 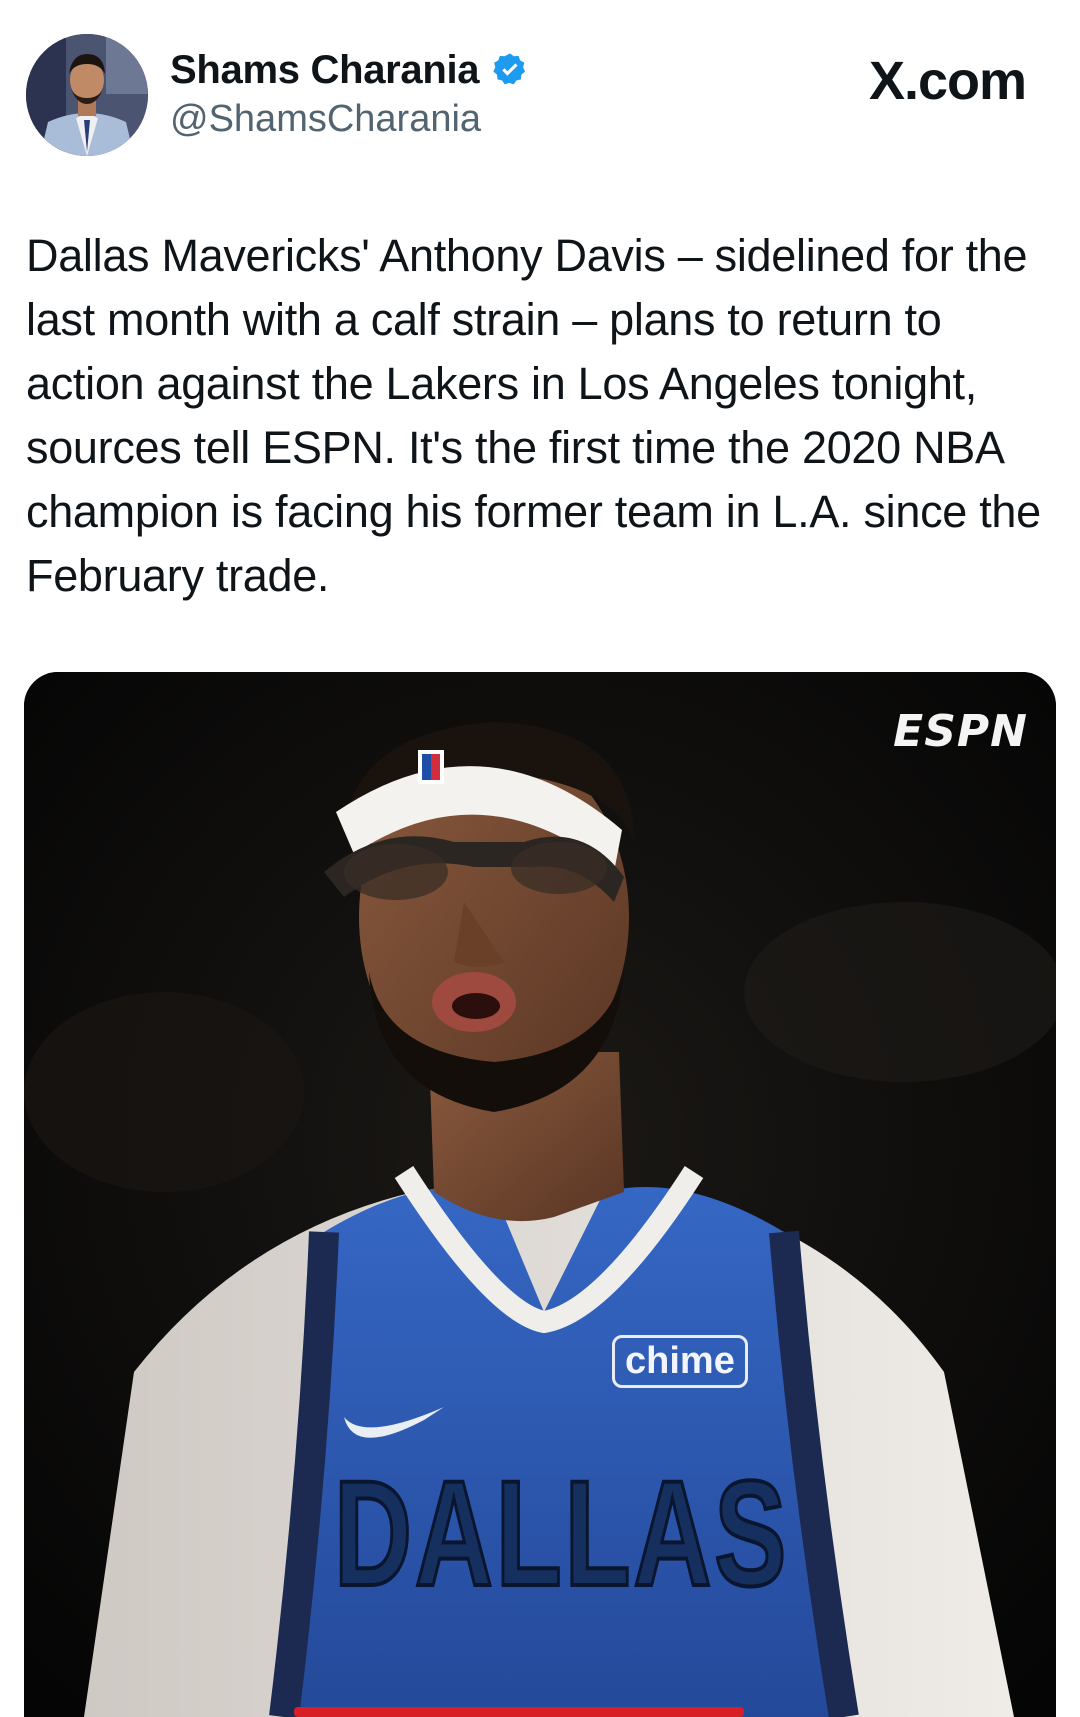 I want to click on avatar-portrait-icon, so click(x=87, y=95).